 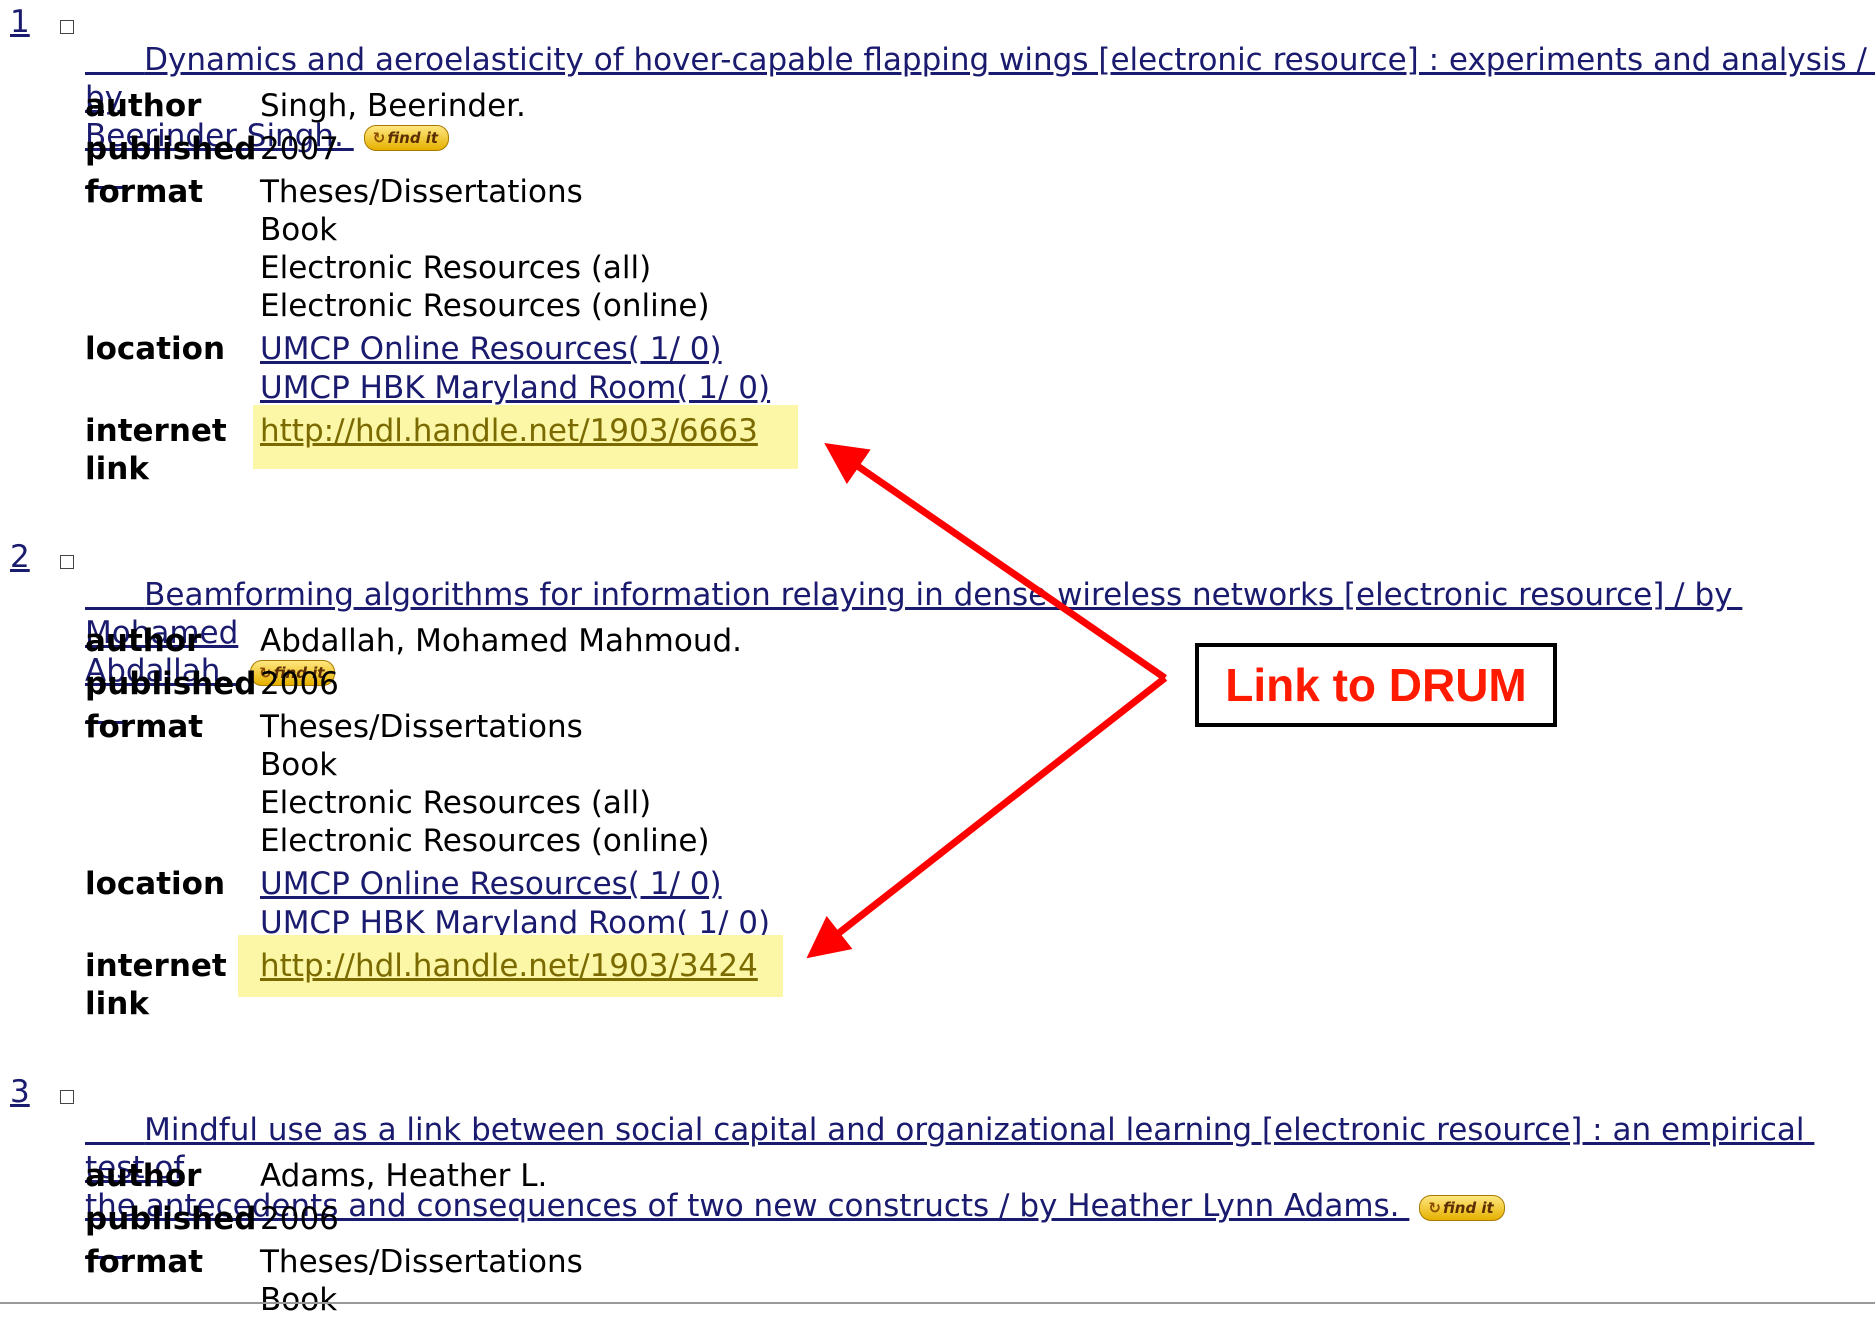 What do you see at coordinates (515, 388) in the screenshot?
I see `location-link: UMCP HBK Maryland Room( 1/ 0)` at bounding box center [515, 388].